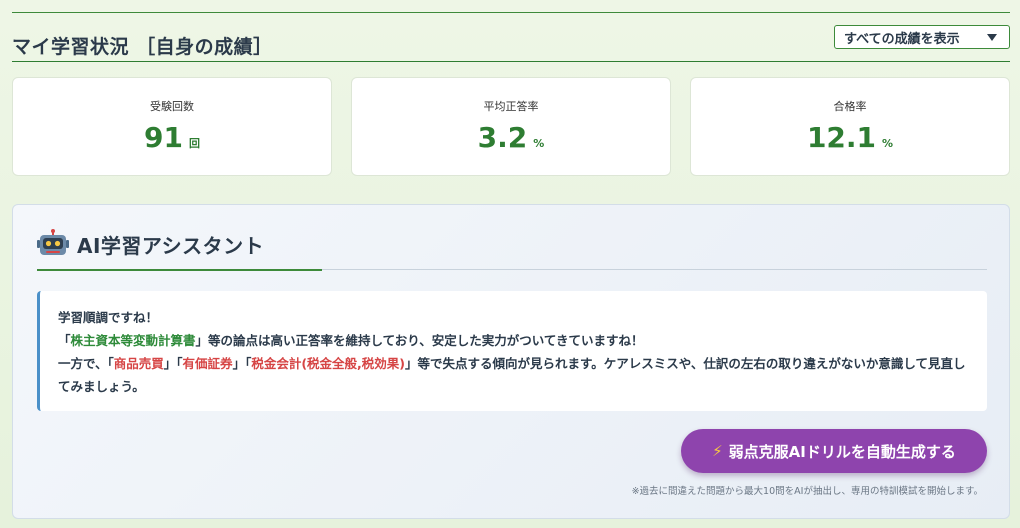  Describe the element at coordinates (171, 245) in the screenshot. I see `assistant-title: AI学習アシスタント` at that location.